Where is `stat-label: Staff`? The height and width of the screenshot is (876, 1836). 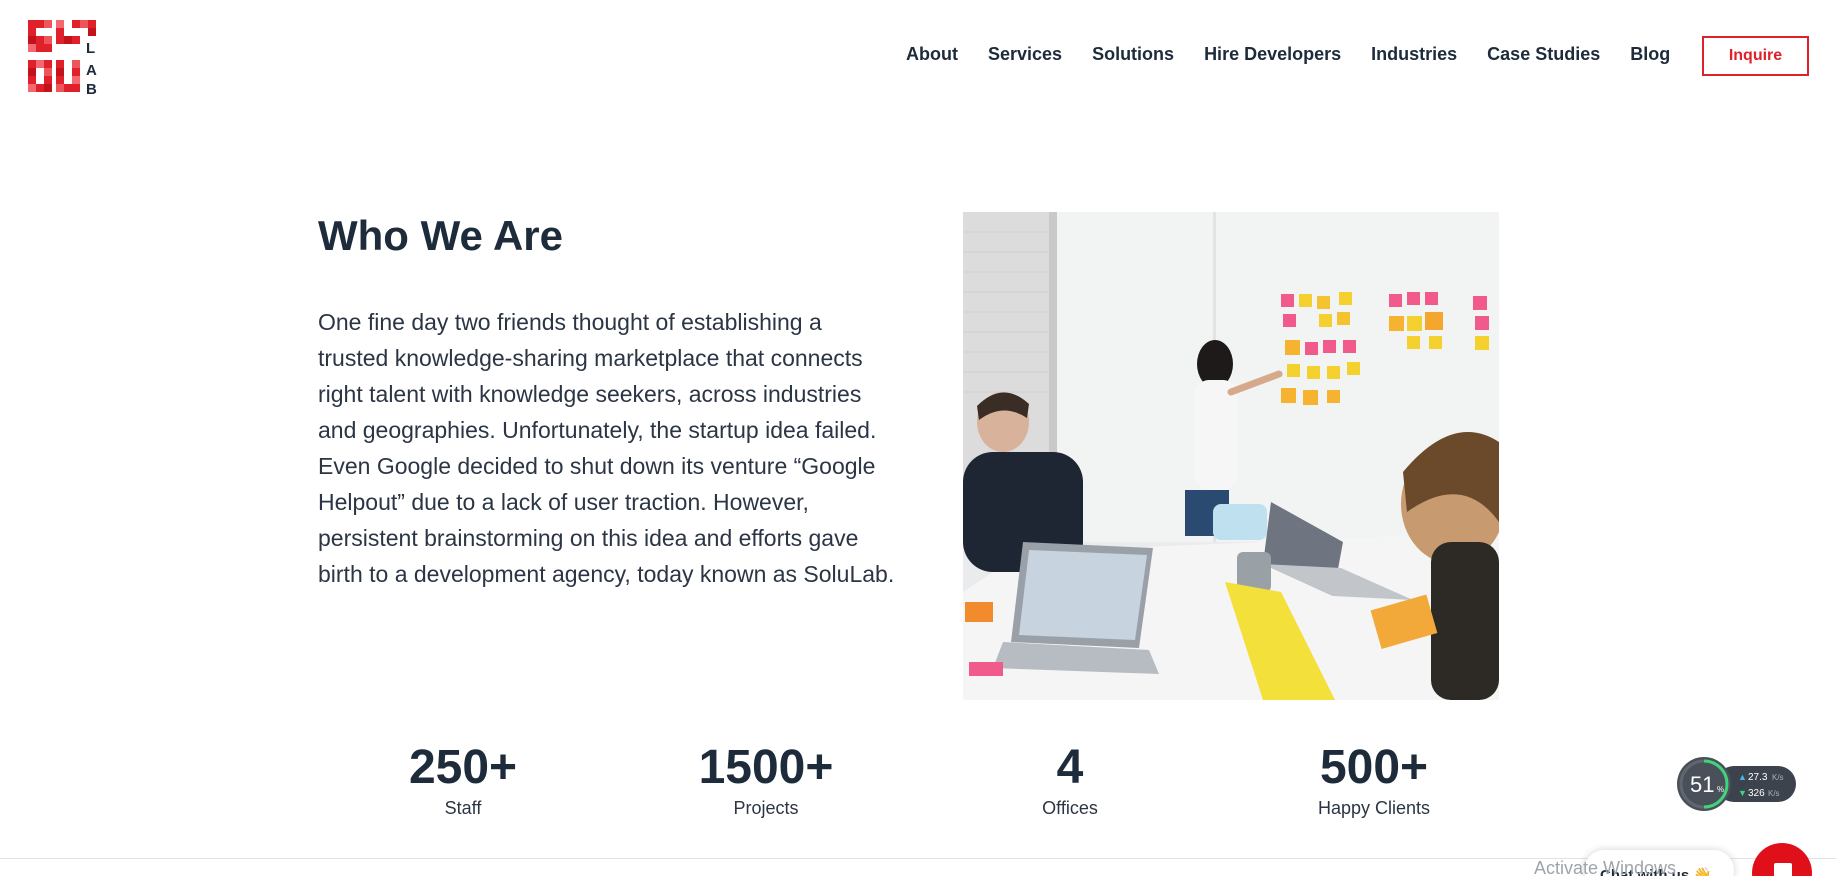
stat-label: Staff is located at coordinates (463, 808).